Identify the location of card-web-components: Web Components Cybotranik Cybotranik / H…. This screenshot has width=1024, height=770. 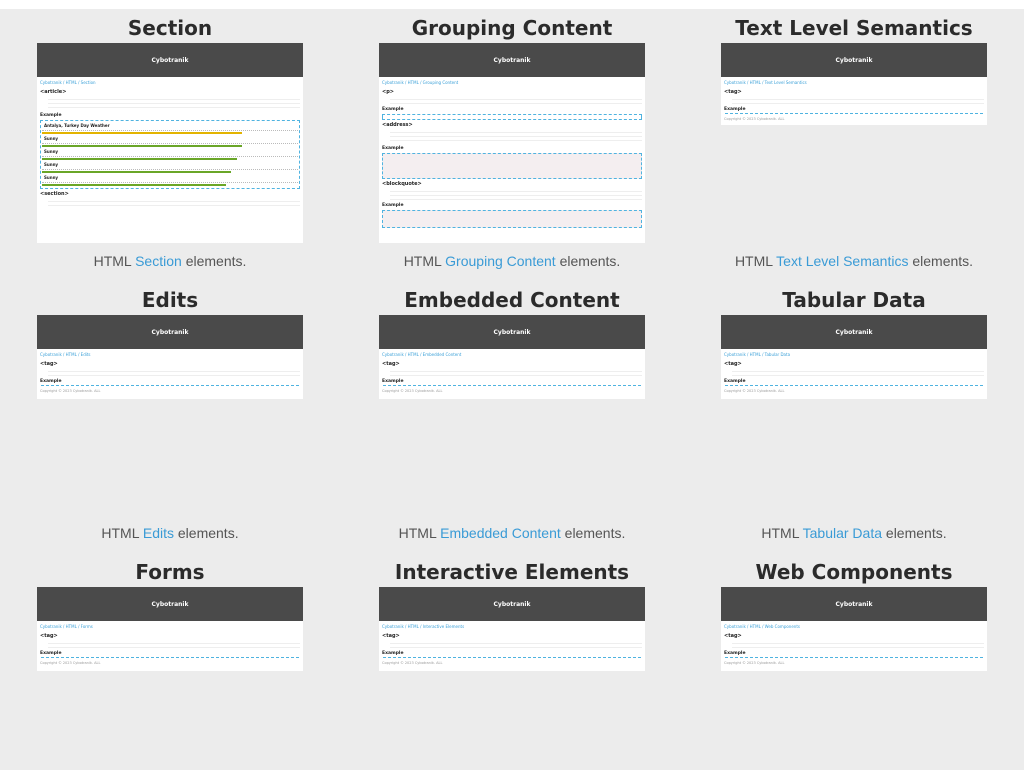
(854, 653).